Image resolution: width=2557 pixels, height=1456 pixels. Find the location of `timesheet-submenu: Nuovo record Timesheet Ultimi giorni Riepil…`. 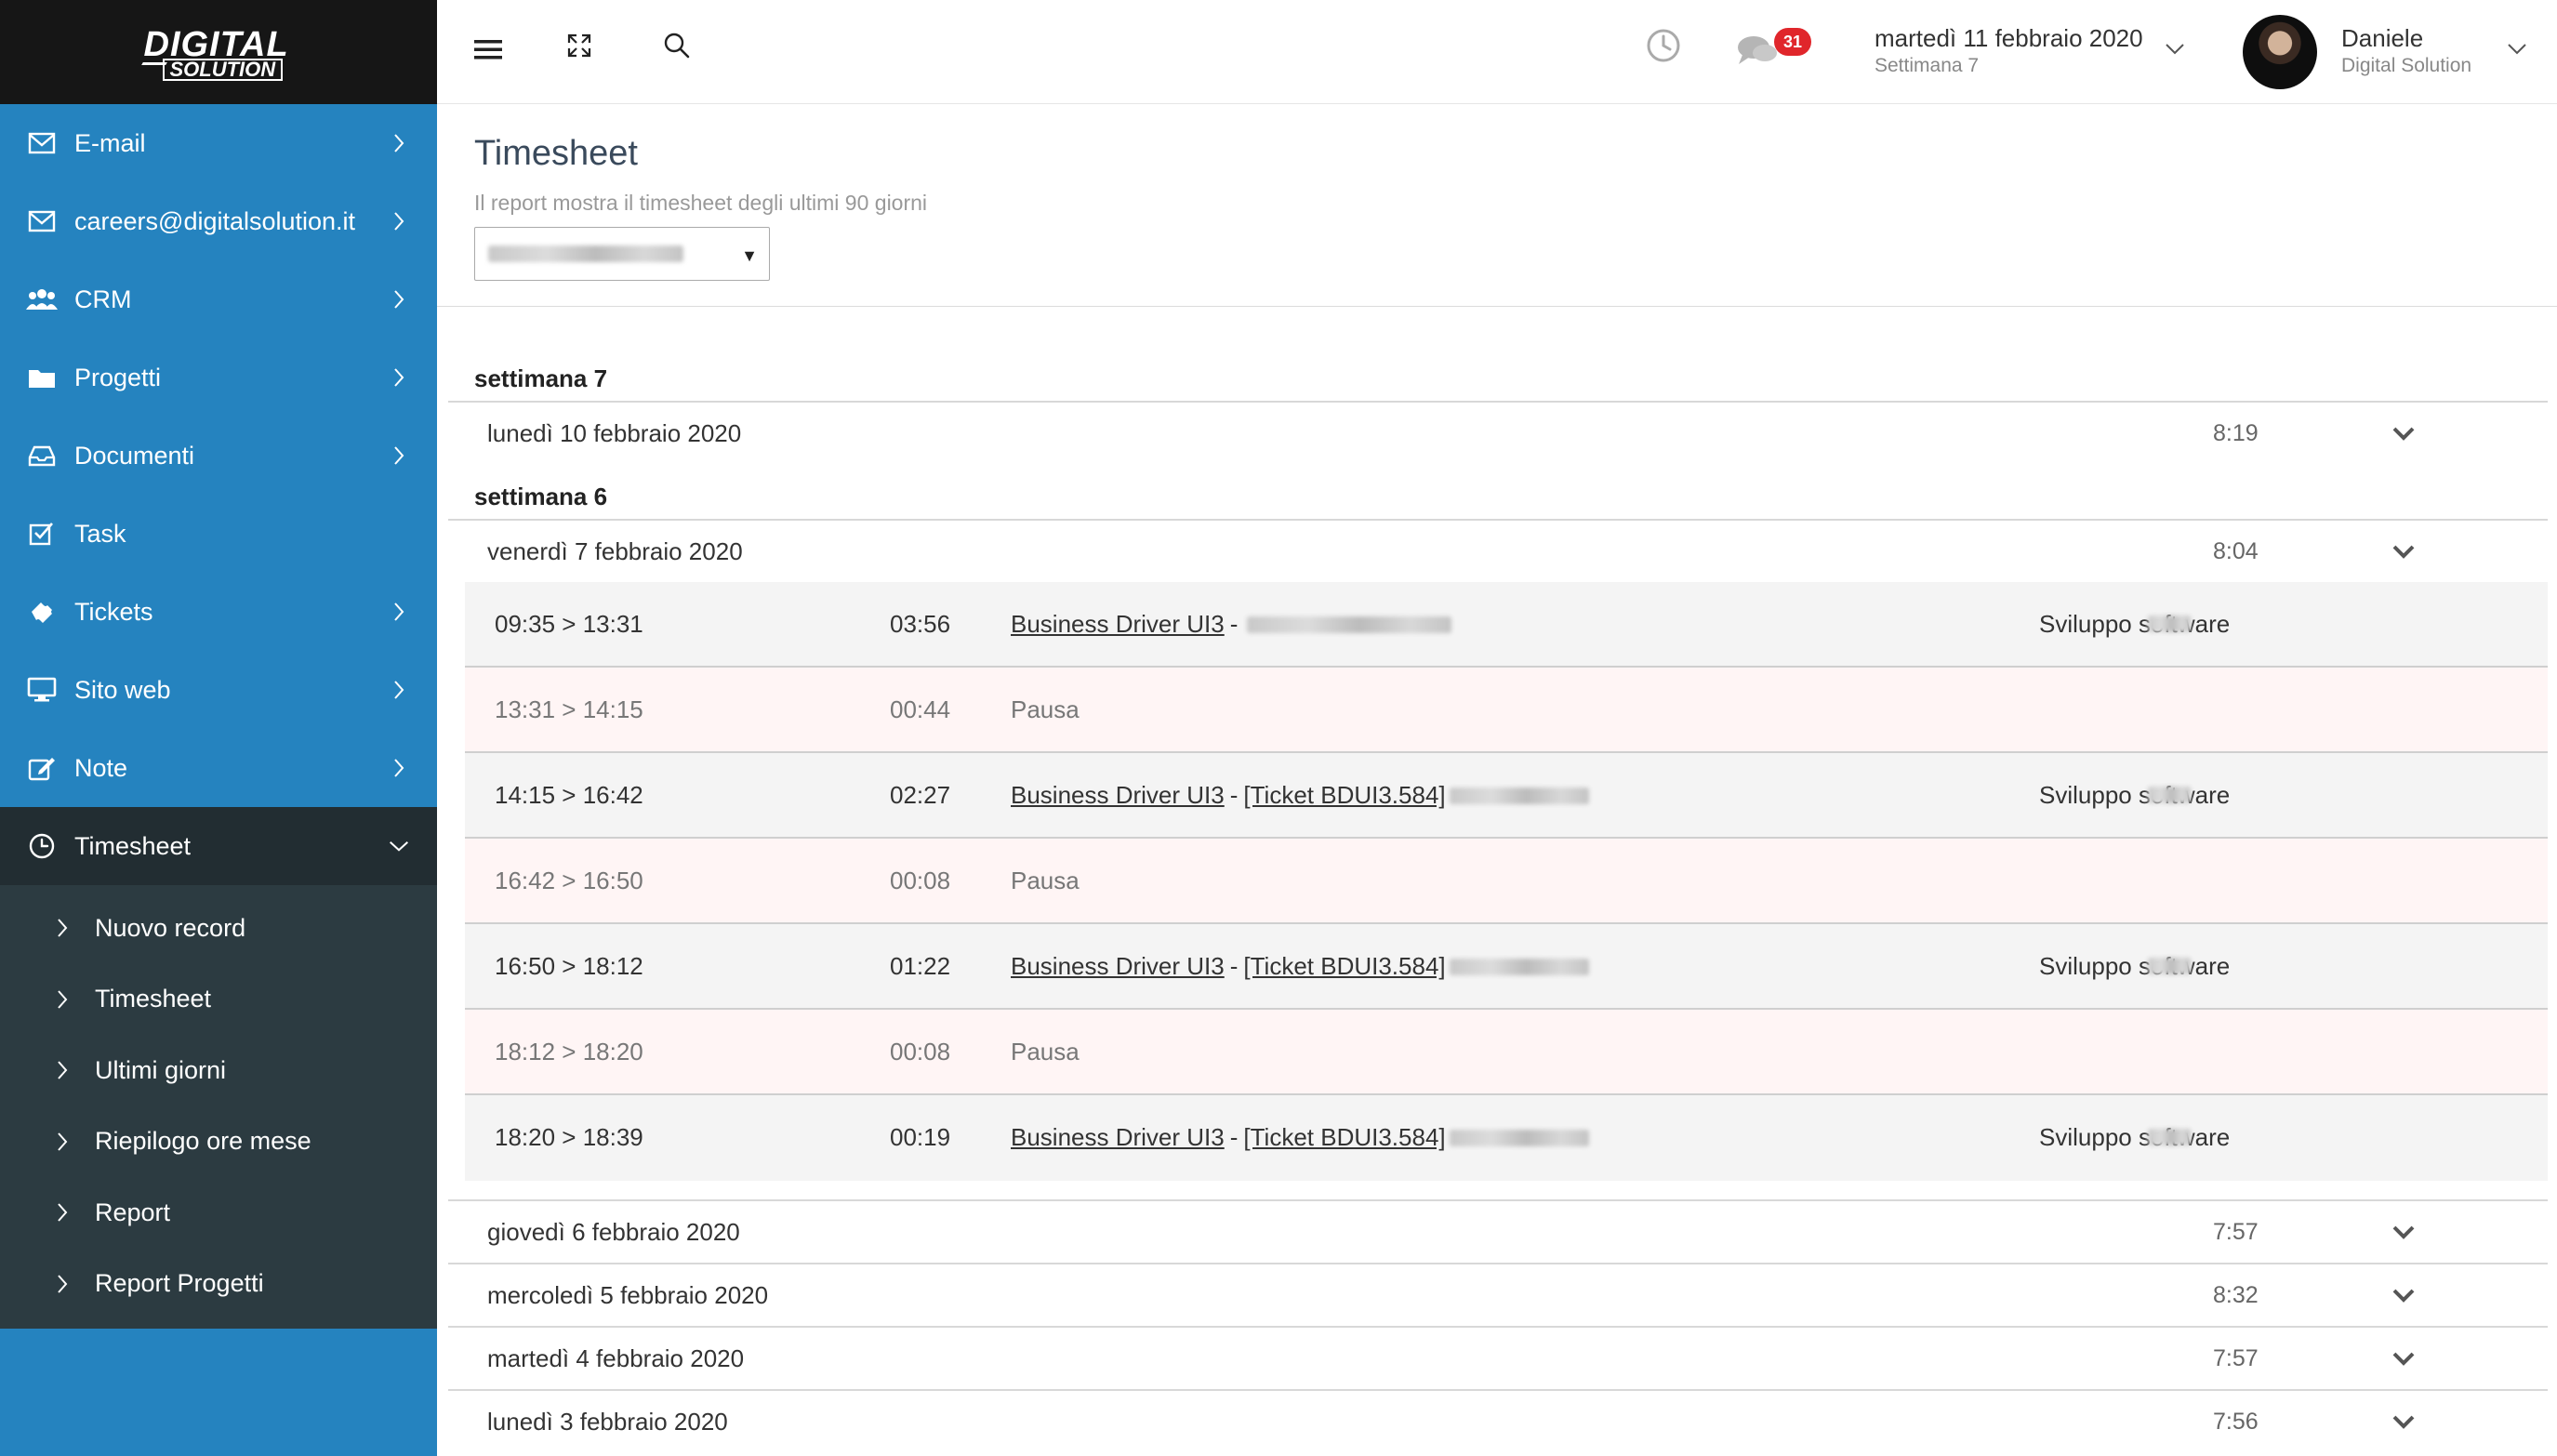

timesheet-submenu: Nuovo record Timesheet Ultimi giorni Riepil… is located at coordinates (218, 1107).